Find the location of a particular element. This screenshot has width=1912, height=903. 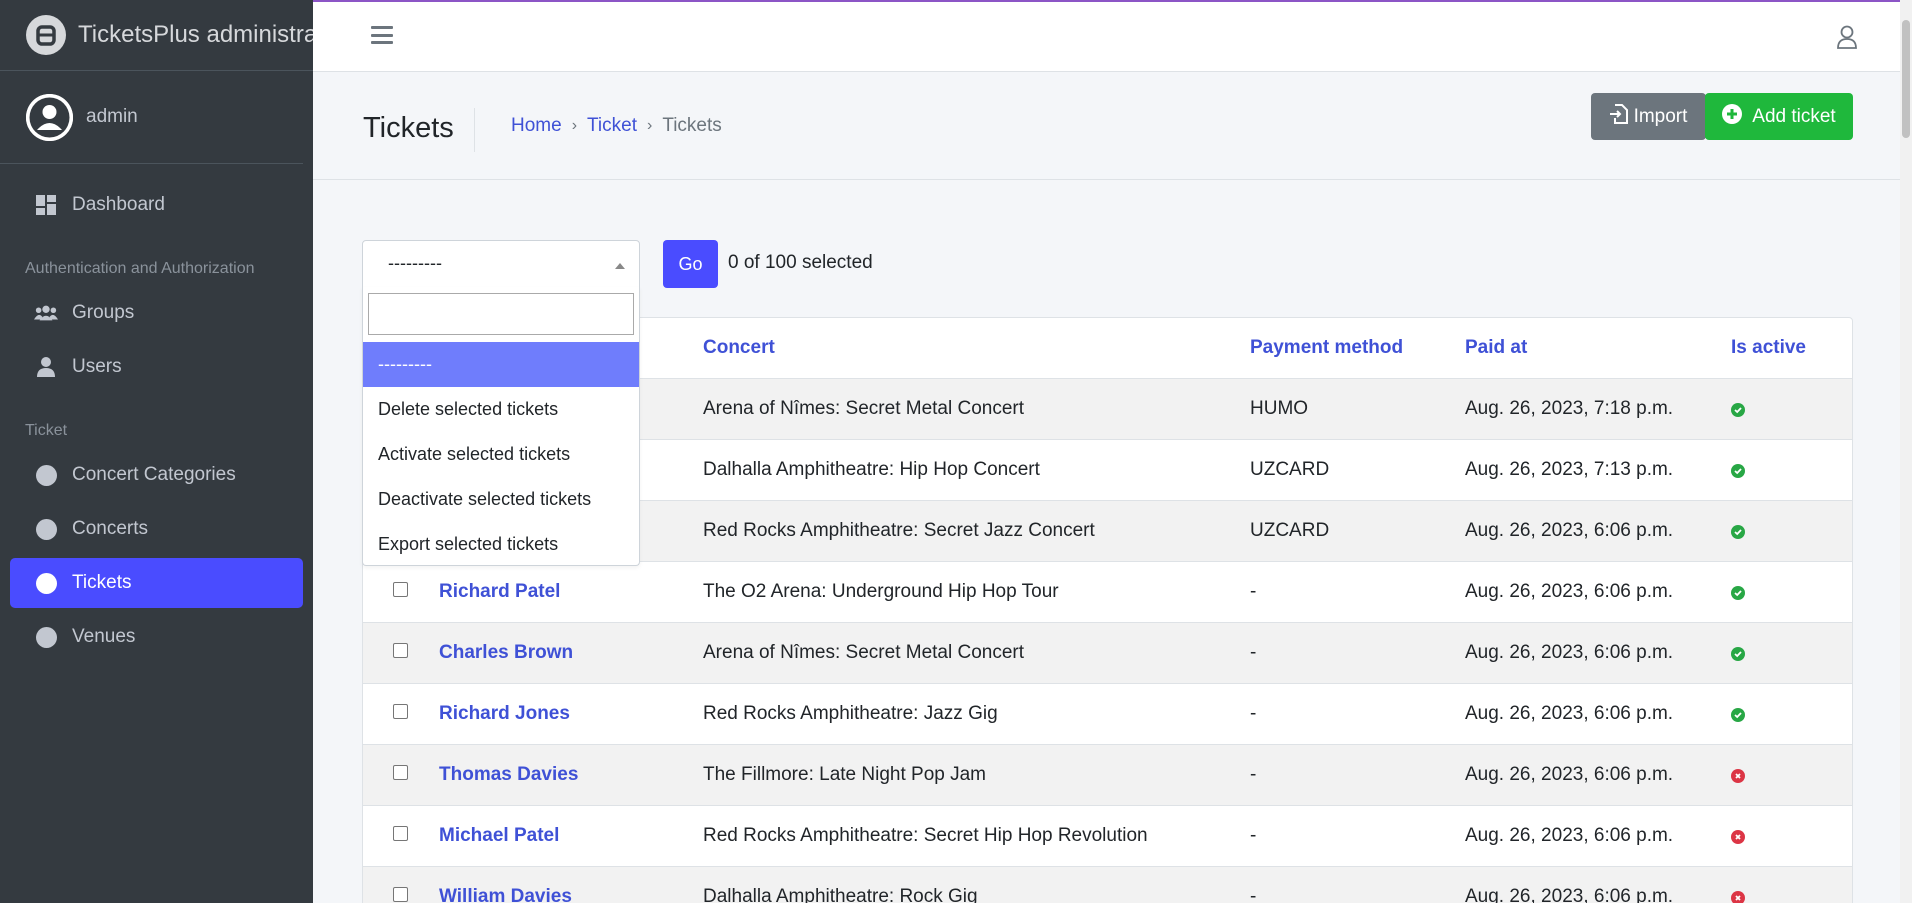

nav-section-auth: Authentication and Authorization is located at coordinates (140, 268).